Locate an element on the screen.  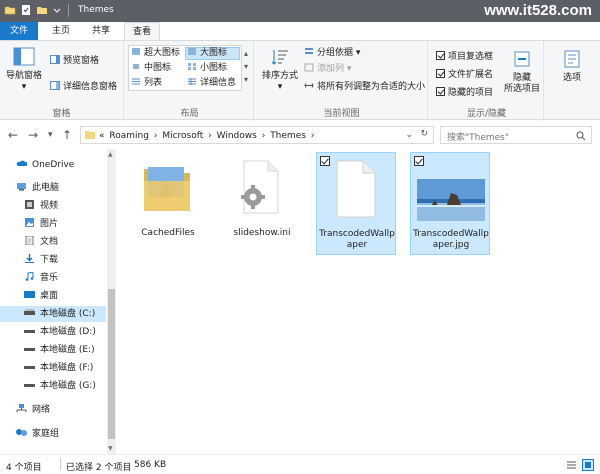
nav-videos: 视频 is located at coordinates (41, 206).